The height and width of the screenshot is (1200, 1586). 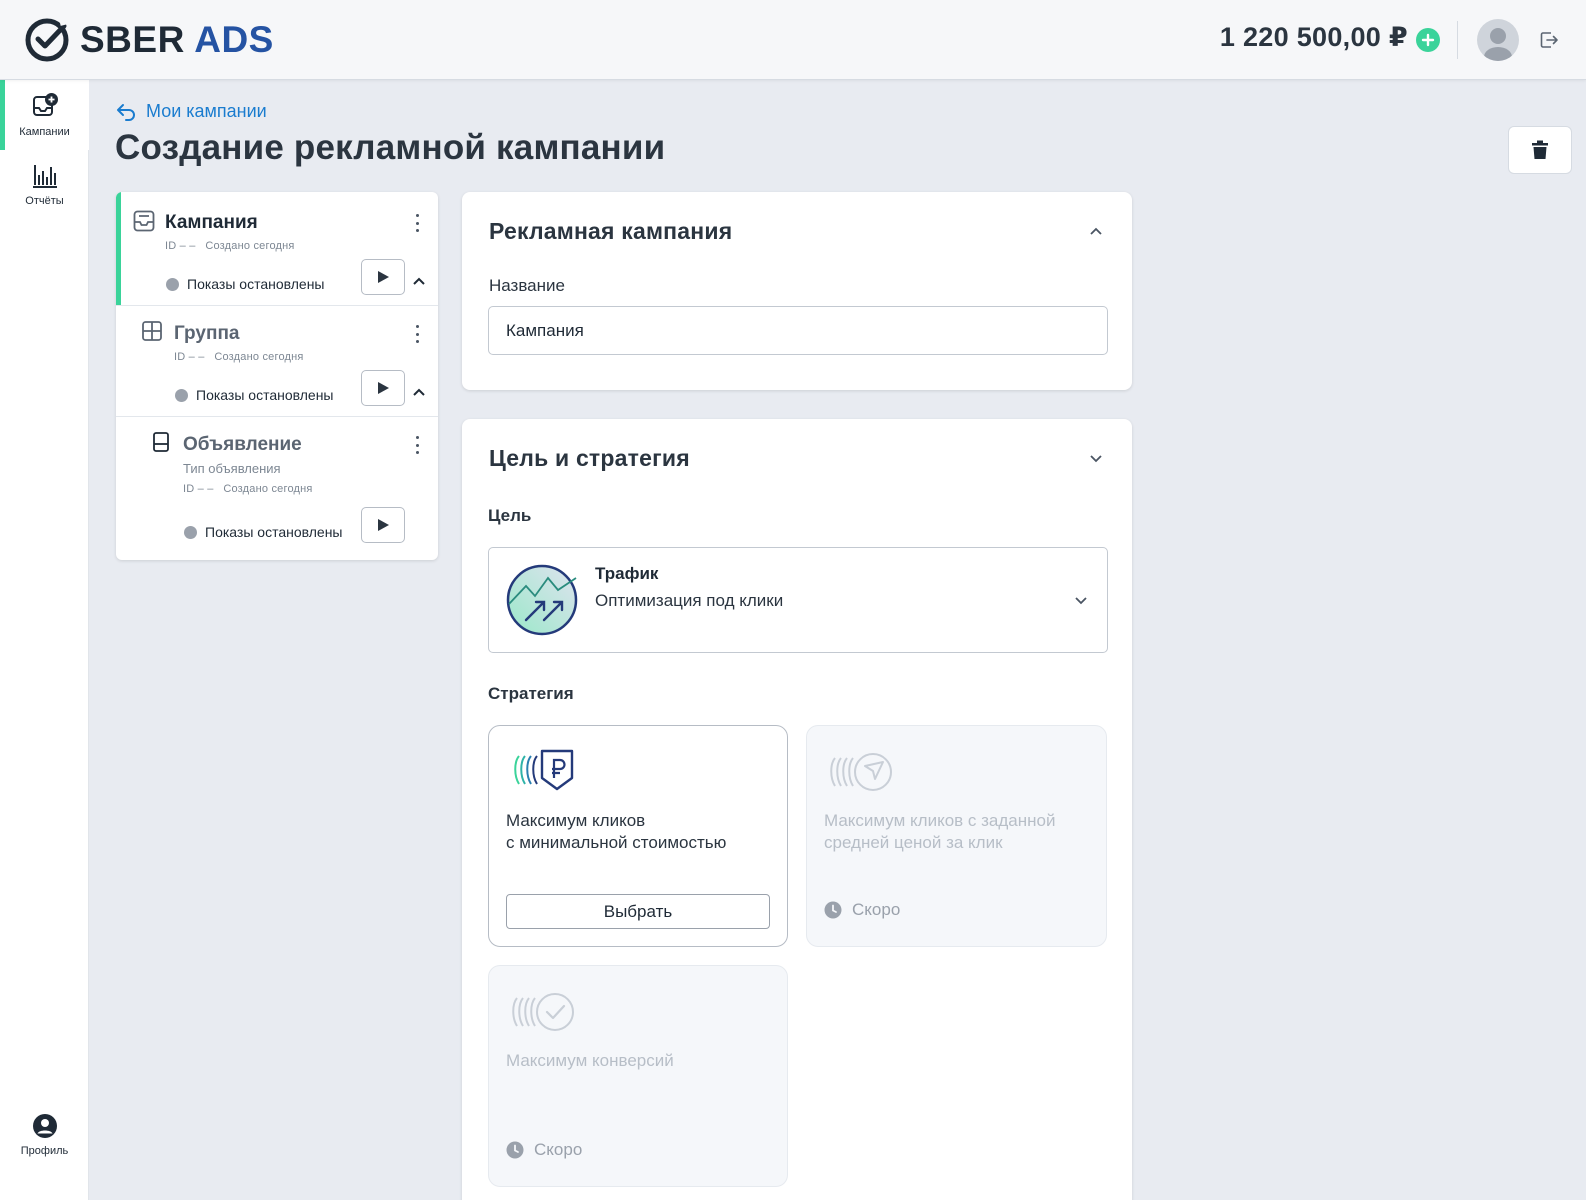 I want to click on user-avatar, so click(x=1498, y=40).